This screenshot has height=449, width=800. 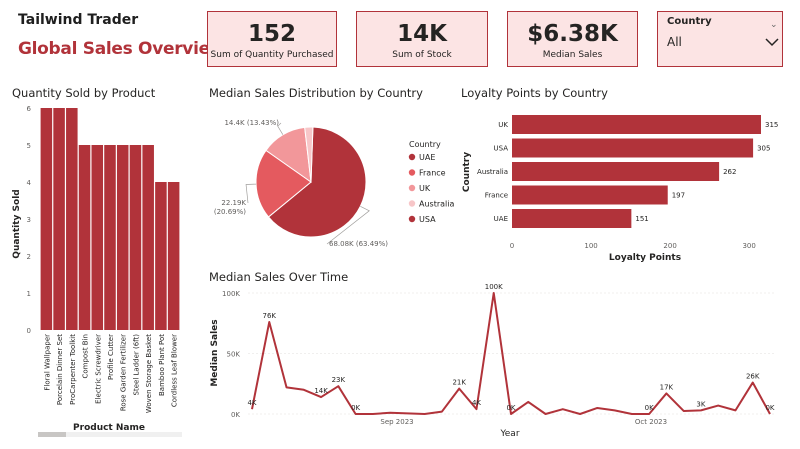 I want to click on x-tick-label: Profile Cutter, so click(x=111, y=357).